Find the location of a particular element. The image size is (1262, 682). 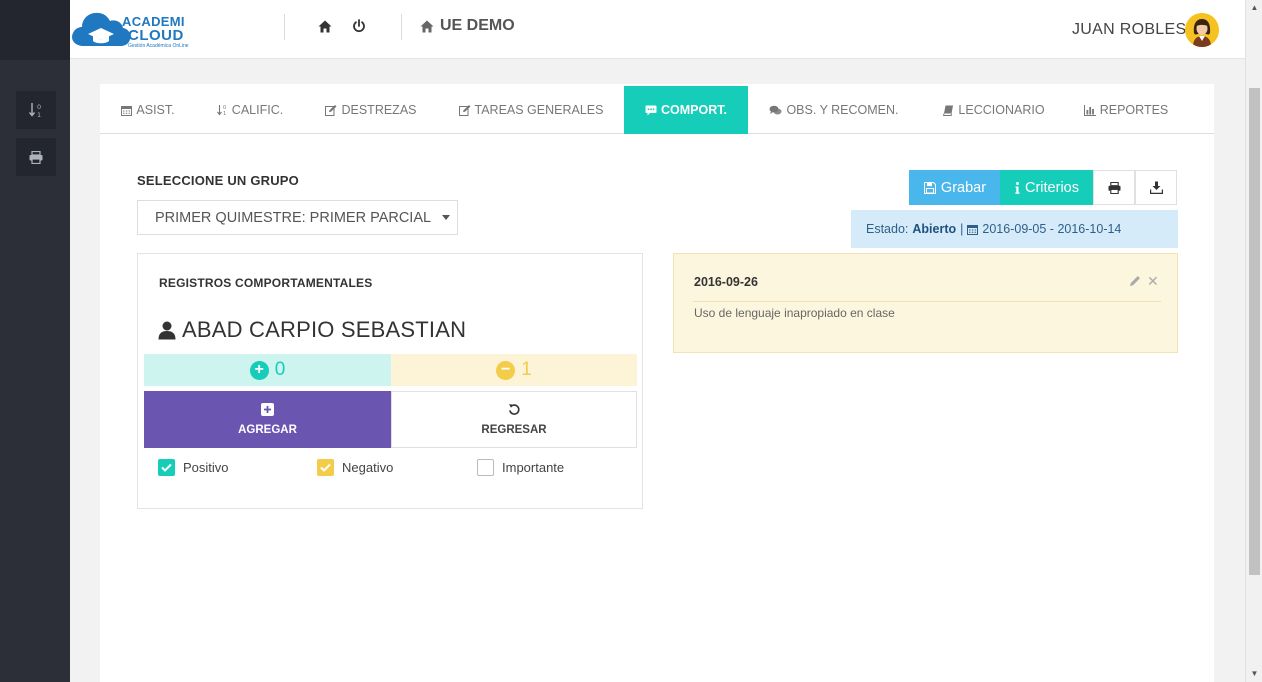

status-date-range: 2016-09-05 - 2016-10-14 is located at coordinates (1052, 229).